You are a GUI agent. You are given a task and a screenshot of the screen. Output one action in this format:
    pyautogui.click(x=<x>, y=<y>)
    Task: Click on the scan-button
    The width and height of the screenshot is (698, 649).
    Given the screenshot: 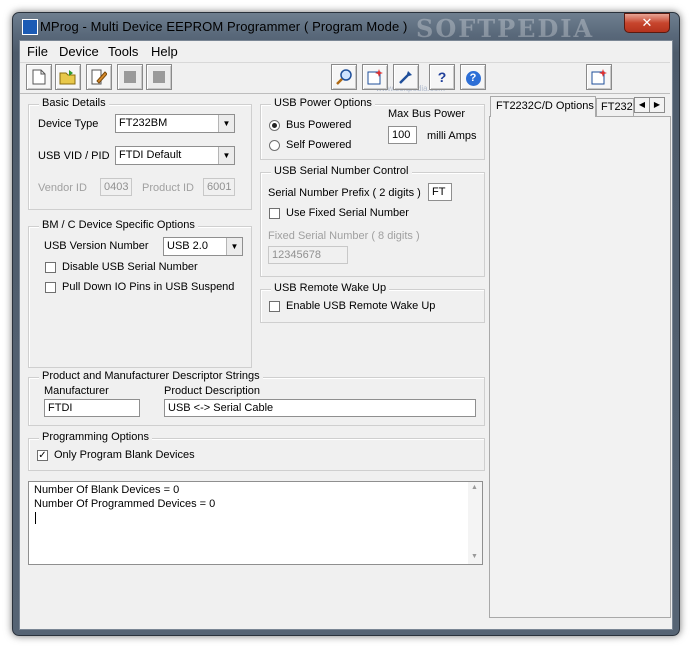 What is the action you would take?
    pyautogui.click(x=344, y=77)
    